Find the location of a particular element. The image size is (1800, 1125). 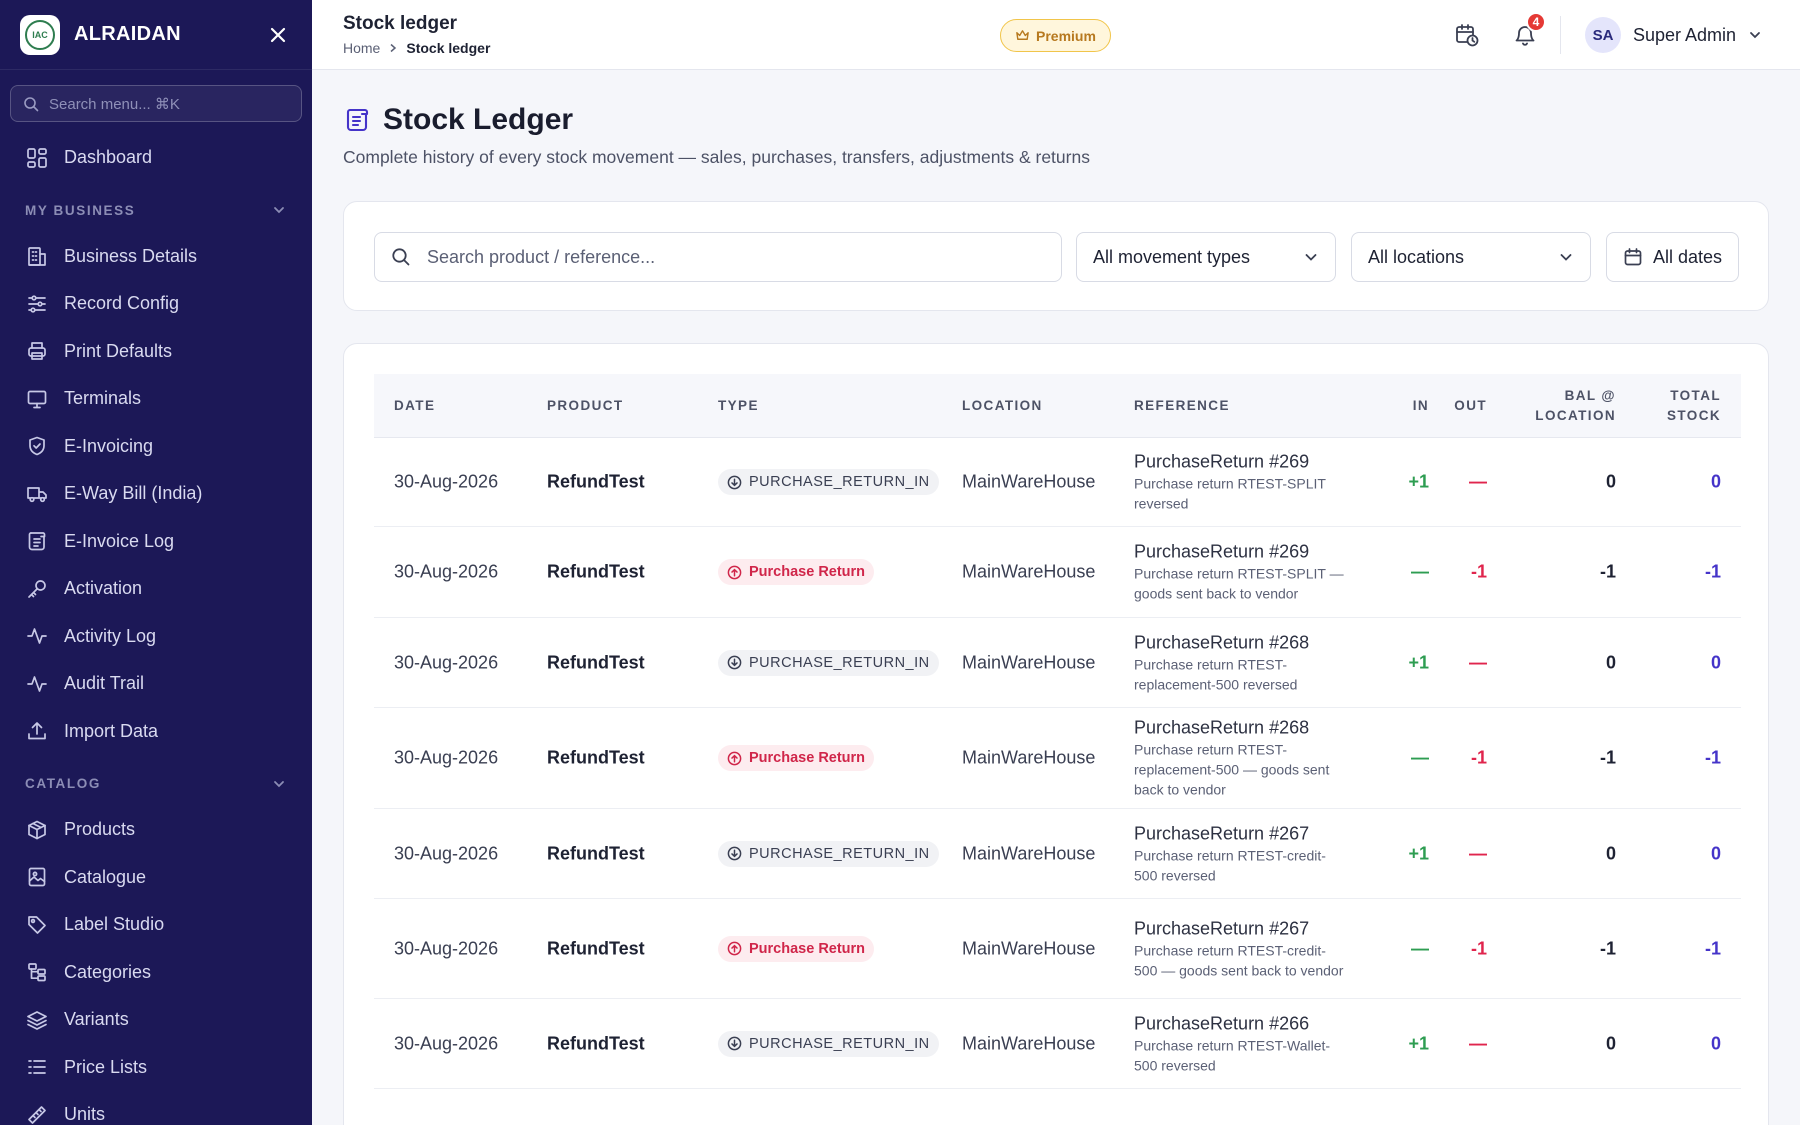

sidebar-item-price-lists: Price Lists is located at coordinates (156, 1068).